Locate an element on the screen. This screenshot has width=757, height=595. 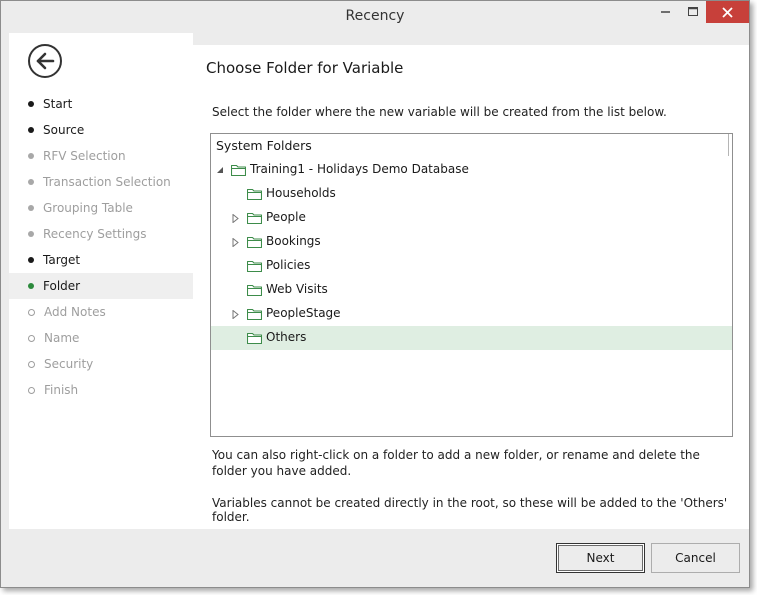
tree-row-policies: Policies is located at coordinates (471, 266).